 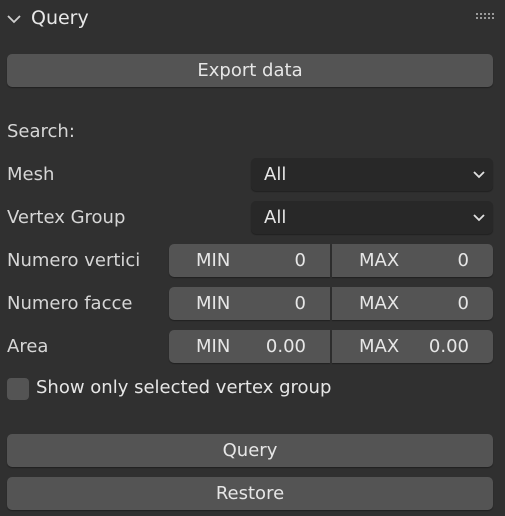 I want to click on area-min-field: MIN 0.00, so click(x=249, y=346).